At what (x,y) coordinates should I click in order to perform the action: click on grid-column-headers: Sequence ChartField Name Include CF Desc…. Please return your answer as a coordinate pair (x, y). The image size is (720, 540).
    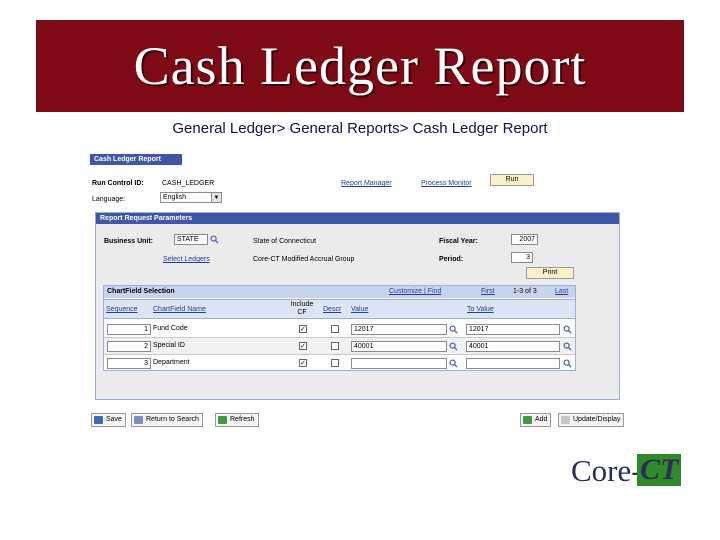
    Looking at the image, I should click on (339, 309).